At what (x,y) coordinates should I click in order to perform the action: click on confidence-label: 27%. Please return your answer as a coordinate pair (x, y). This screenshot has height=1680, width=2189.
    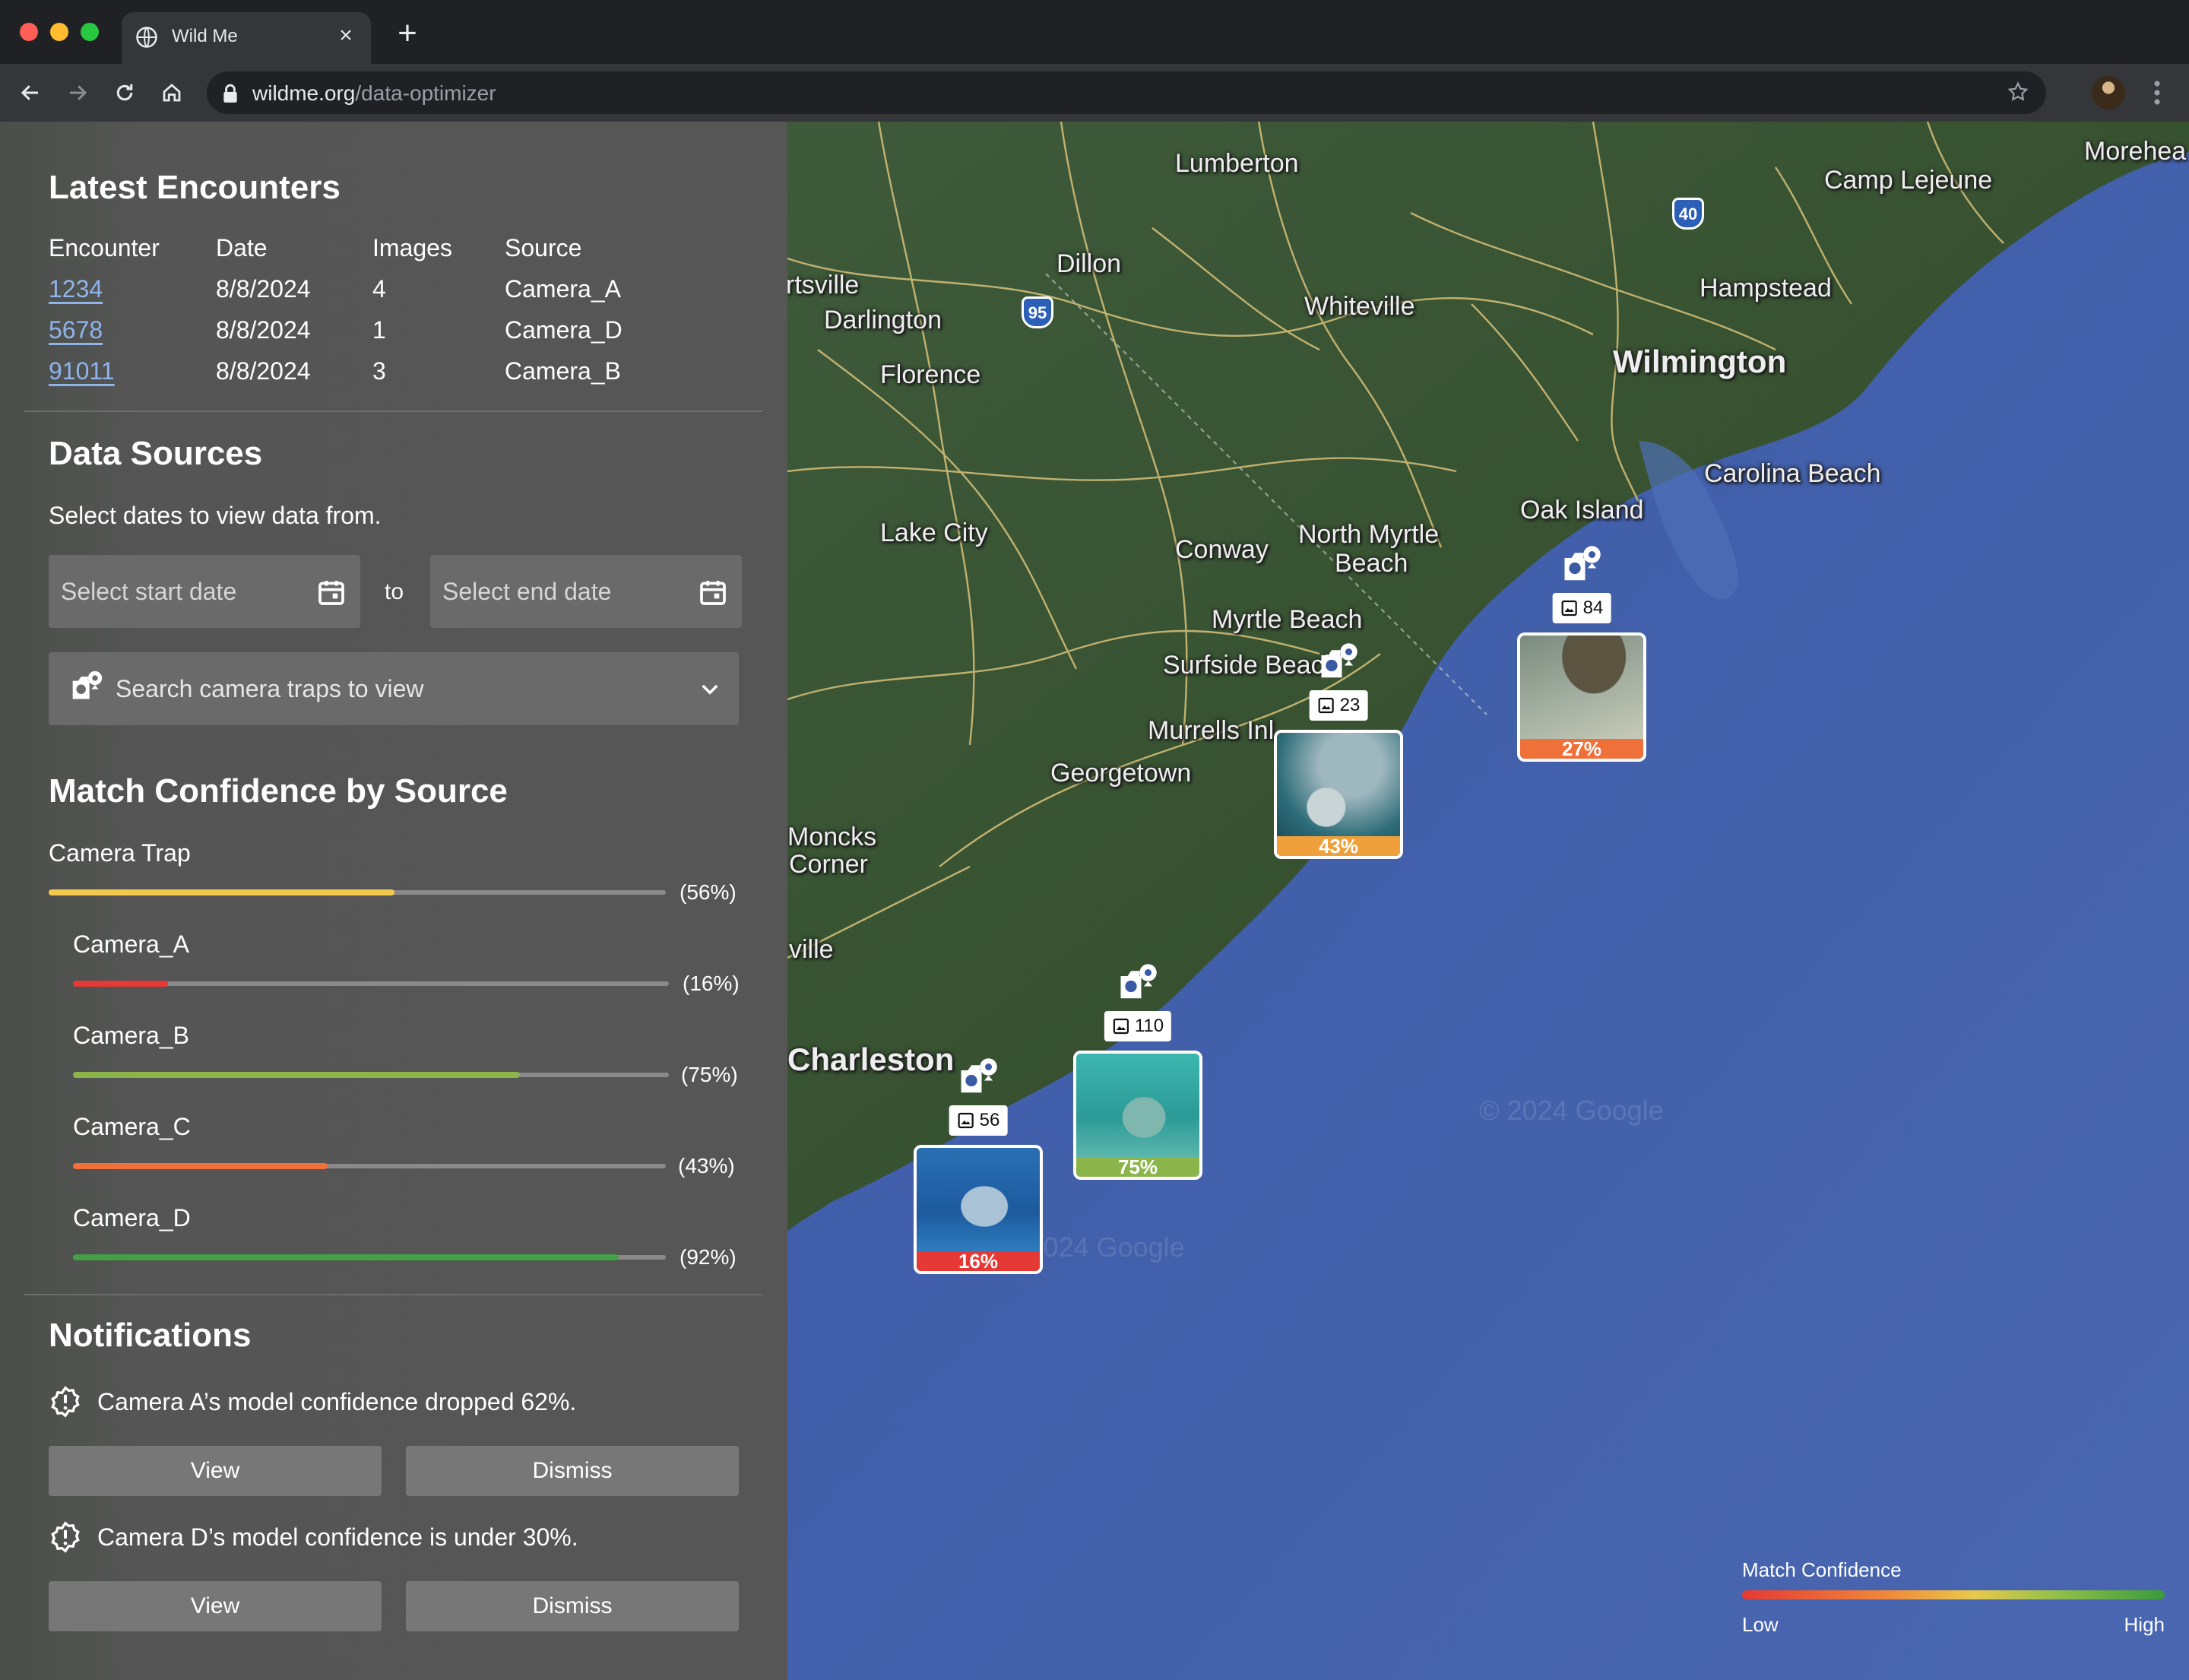
    Looking at the image, I should click on (1581, 749).